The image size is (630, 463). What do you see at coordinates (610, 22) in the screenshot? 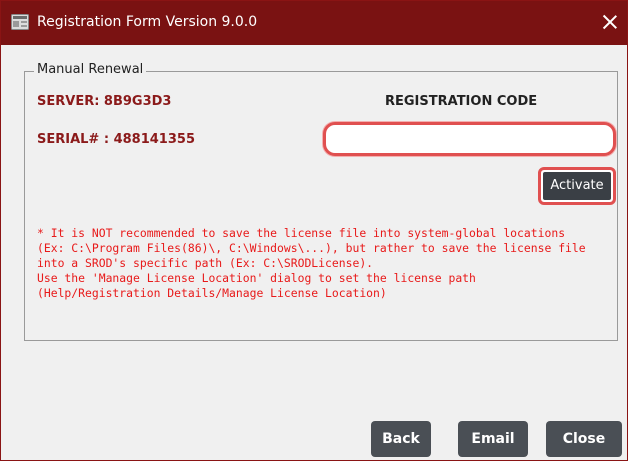
I see `close-icon` at bounding box center [610, 22].